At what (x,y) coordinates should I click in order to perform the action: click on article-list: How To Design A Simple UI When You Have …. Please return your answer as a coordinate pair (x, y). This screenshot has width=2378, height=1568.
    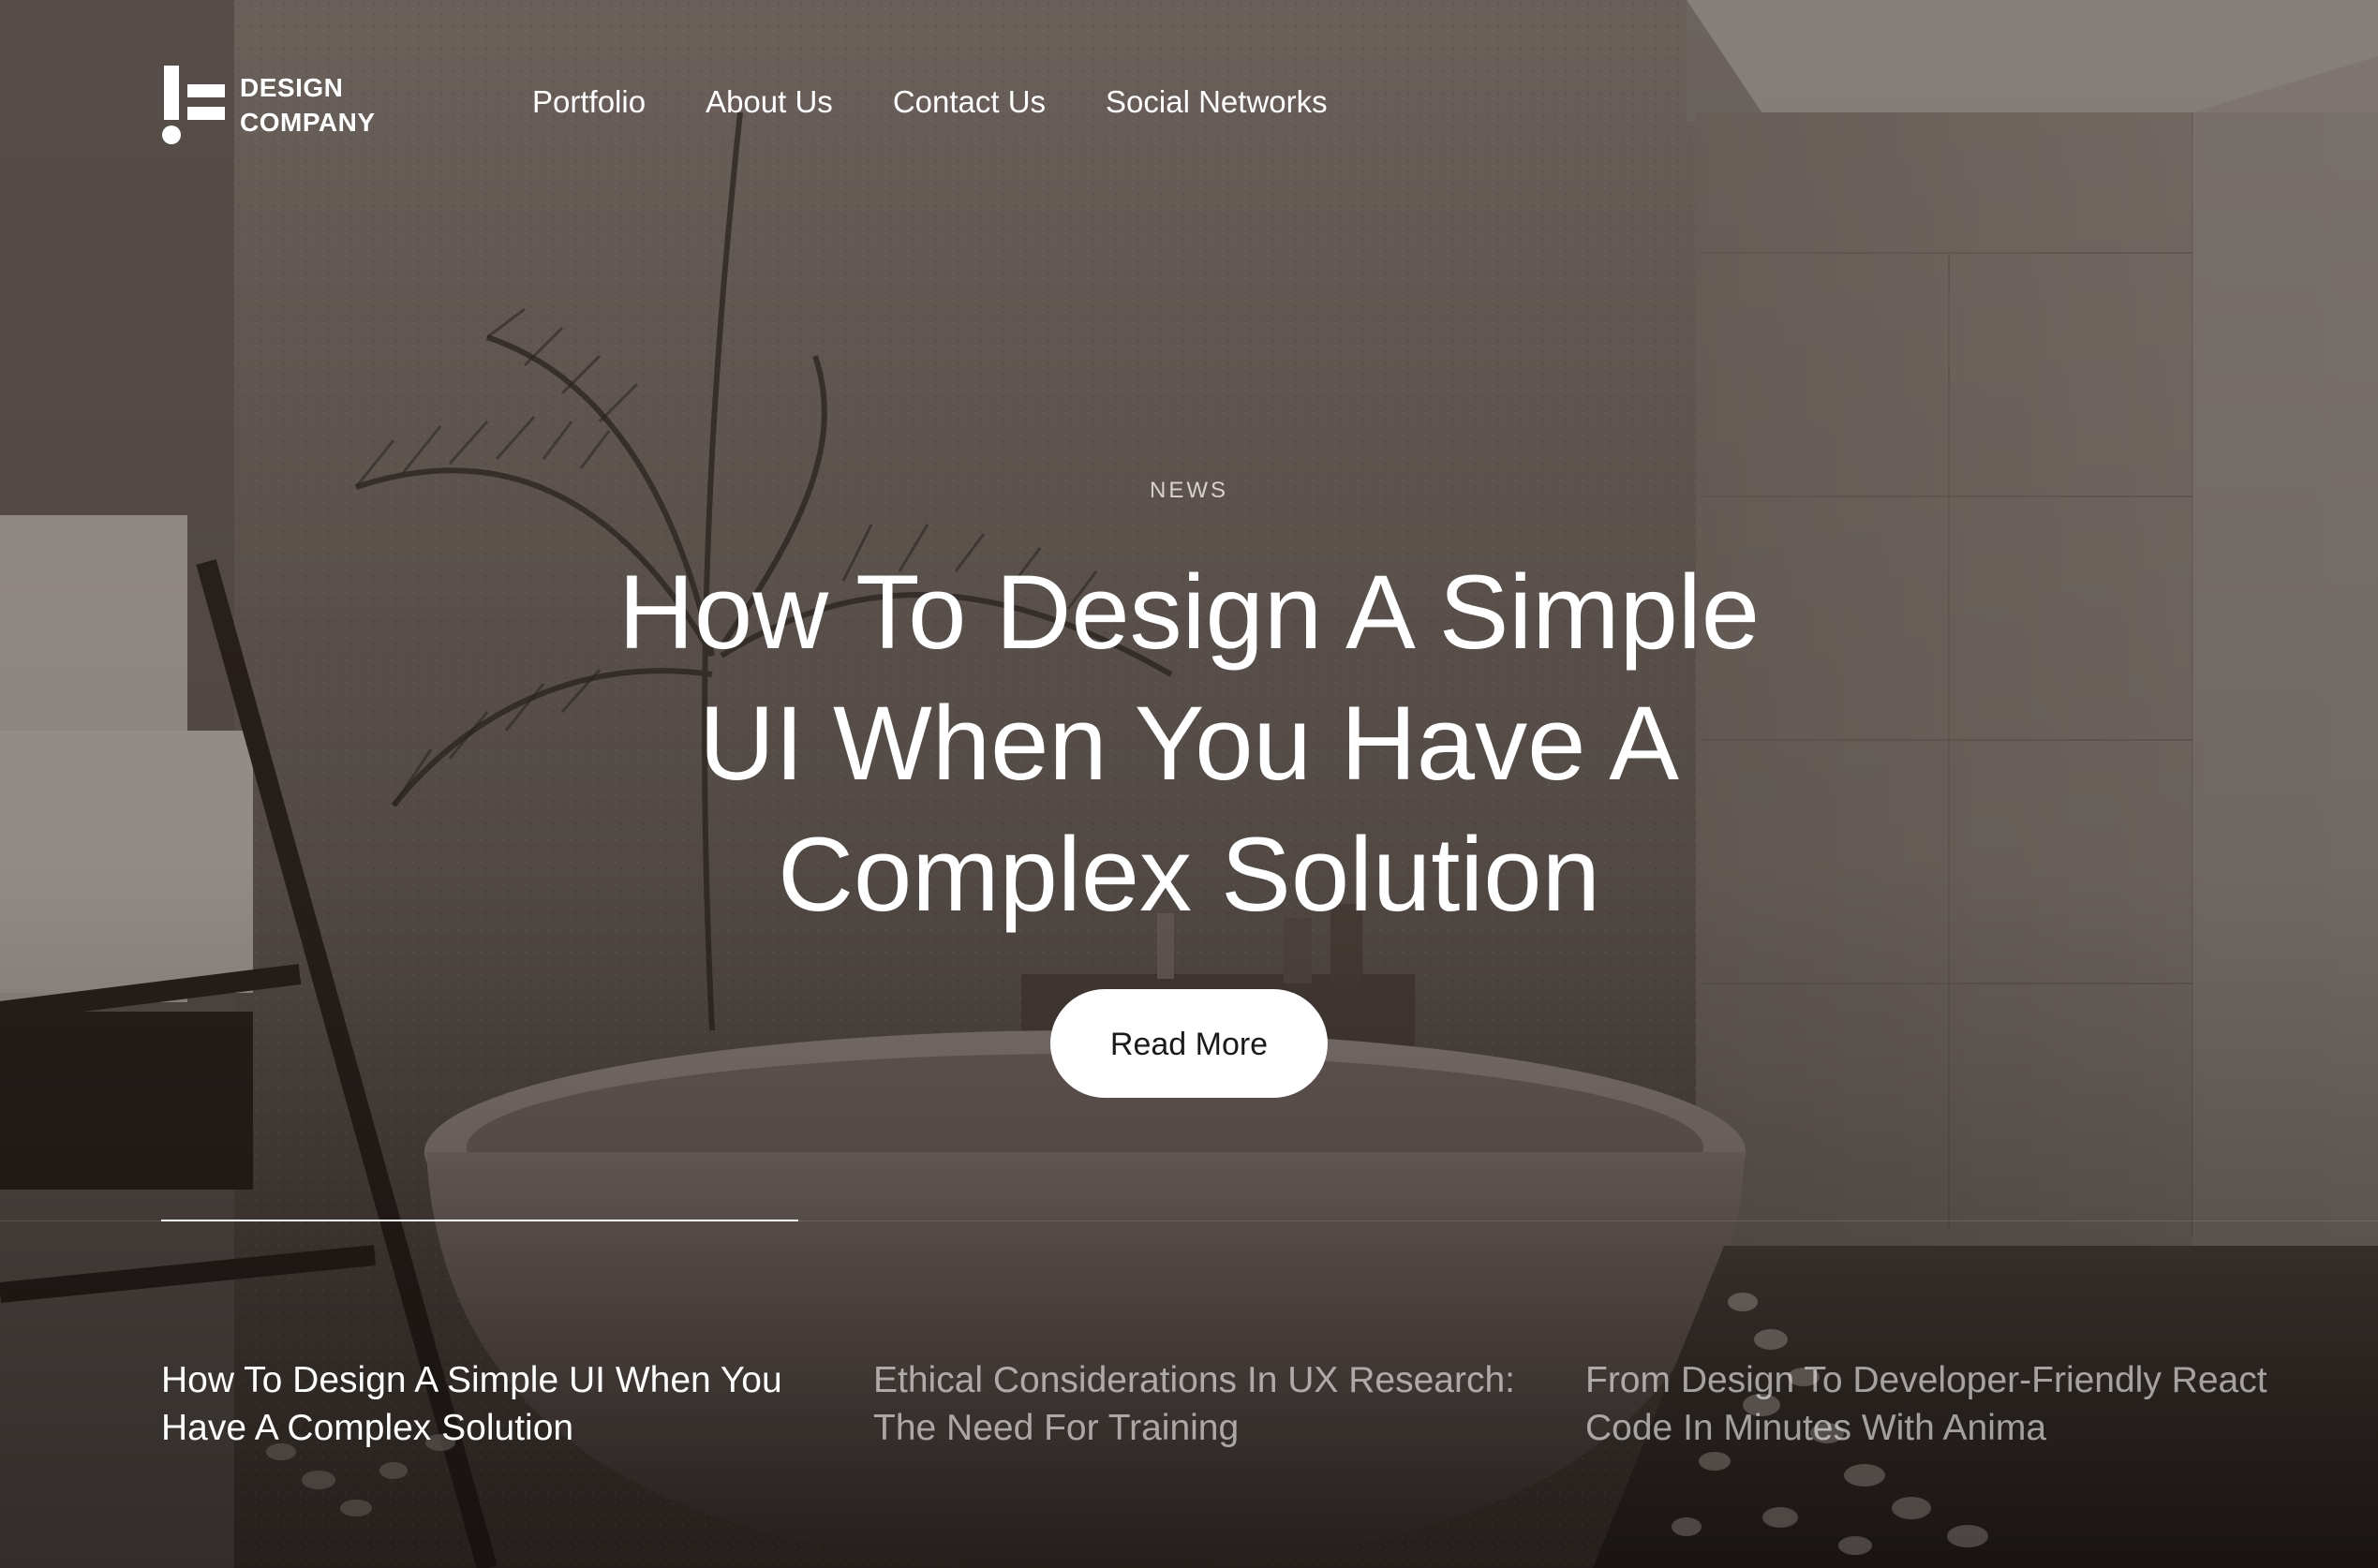
    Looking at the image, I should click on (1229, 1404).